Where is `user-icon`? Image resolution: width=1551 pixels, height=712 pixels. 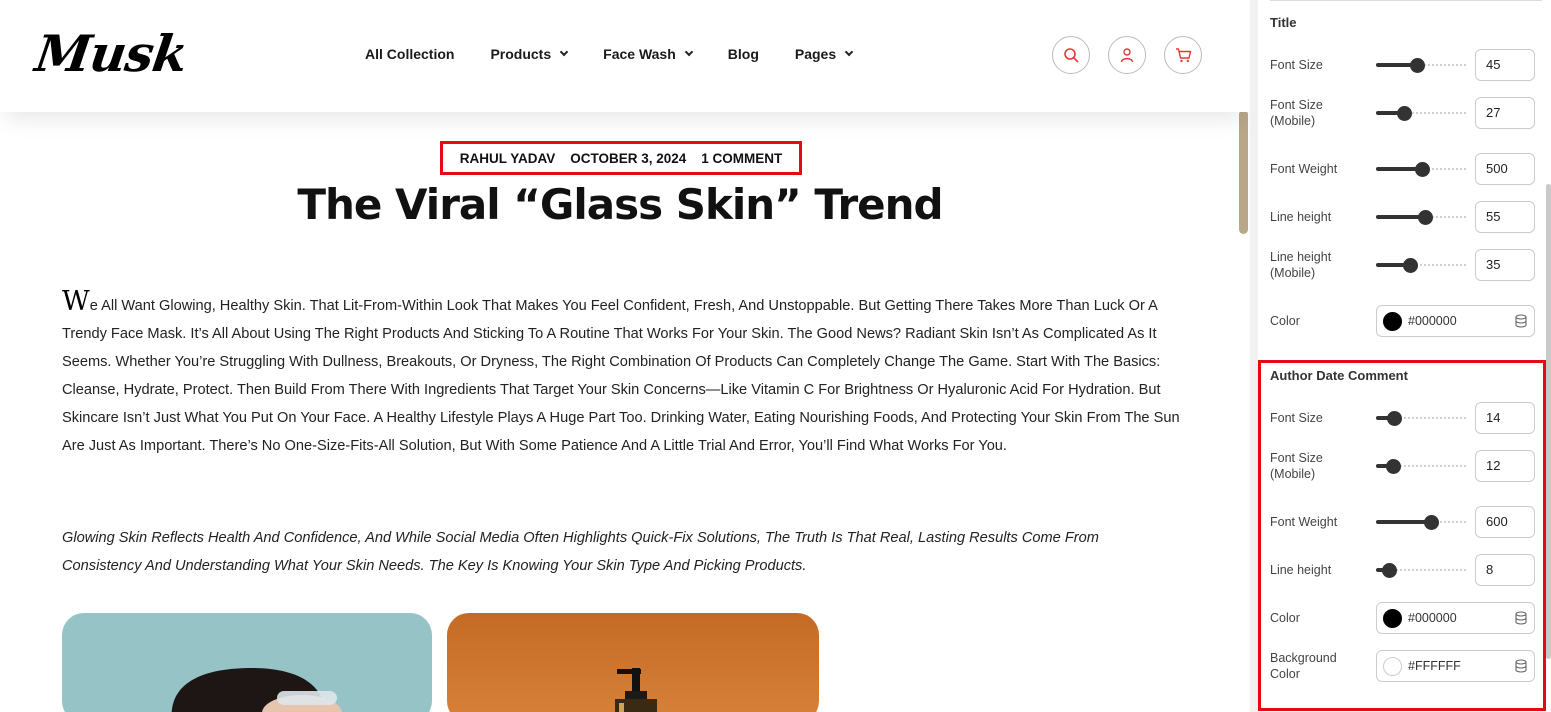
user-icon is located at coordinates (1127, 55).